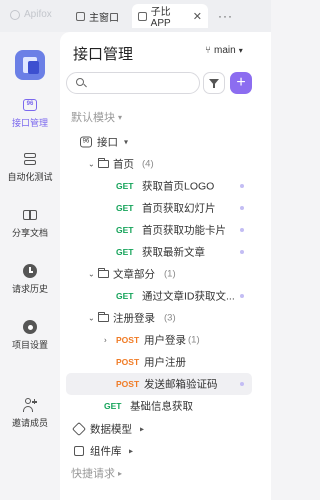 The width and height of the screenshot is (320, 500). I want to click on api-name: 首页获取功能卡片, so click(184, 230).